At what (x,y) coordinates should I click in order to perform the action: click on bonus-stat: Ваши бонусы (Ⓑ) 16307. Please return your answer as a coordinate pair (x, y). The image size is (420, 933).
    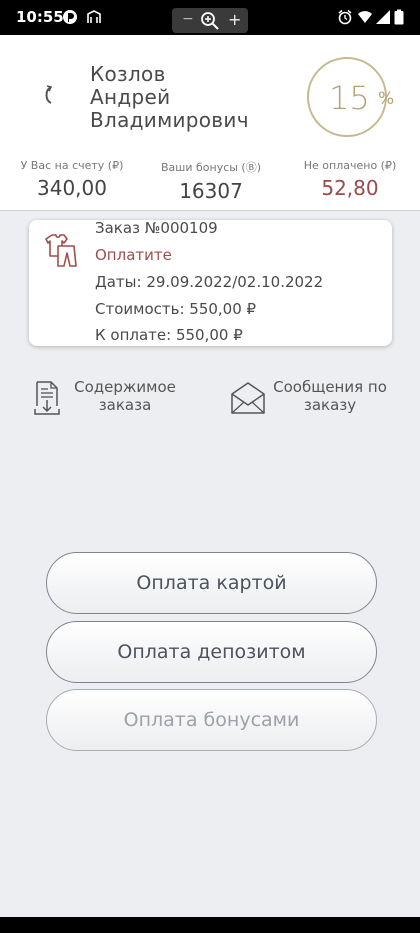
    Looking at the image, I should click on (211, 181).